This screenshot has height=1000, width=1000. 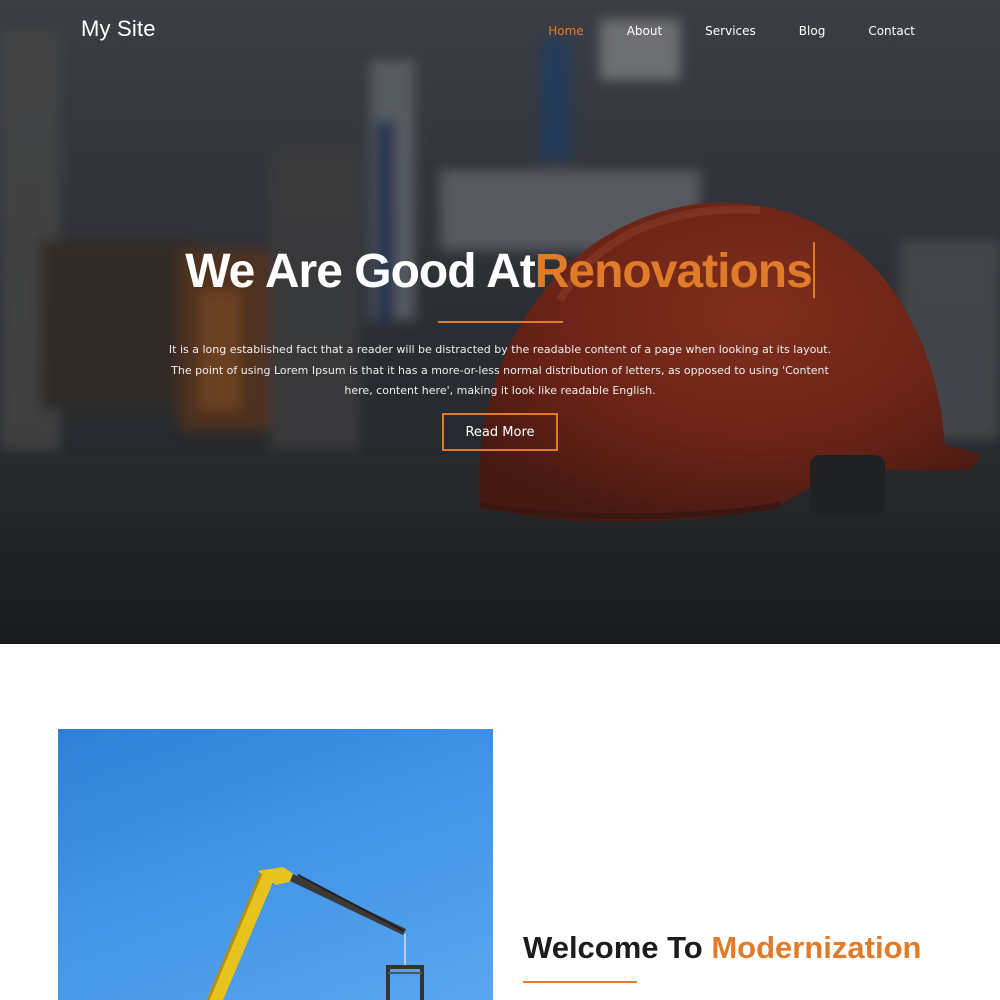 I want to click on site-logo: My Site, so click(x=118, y=29).